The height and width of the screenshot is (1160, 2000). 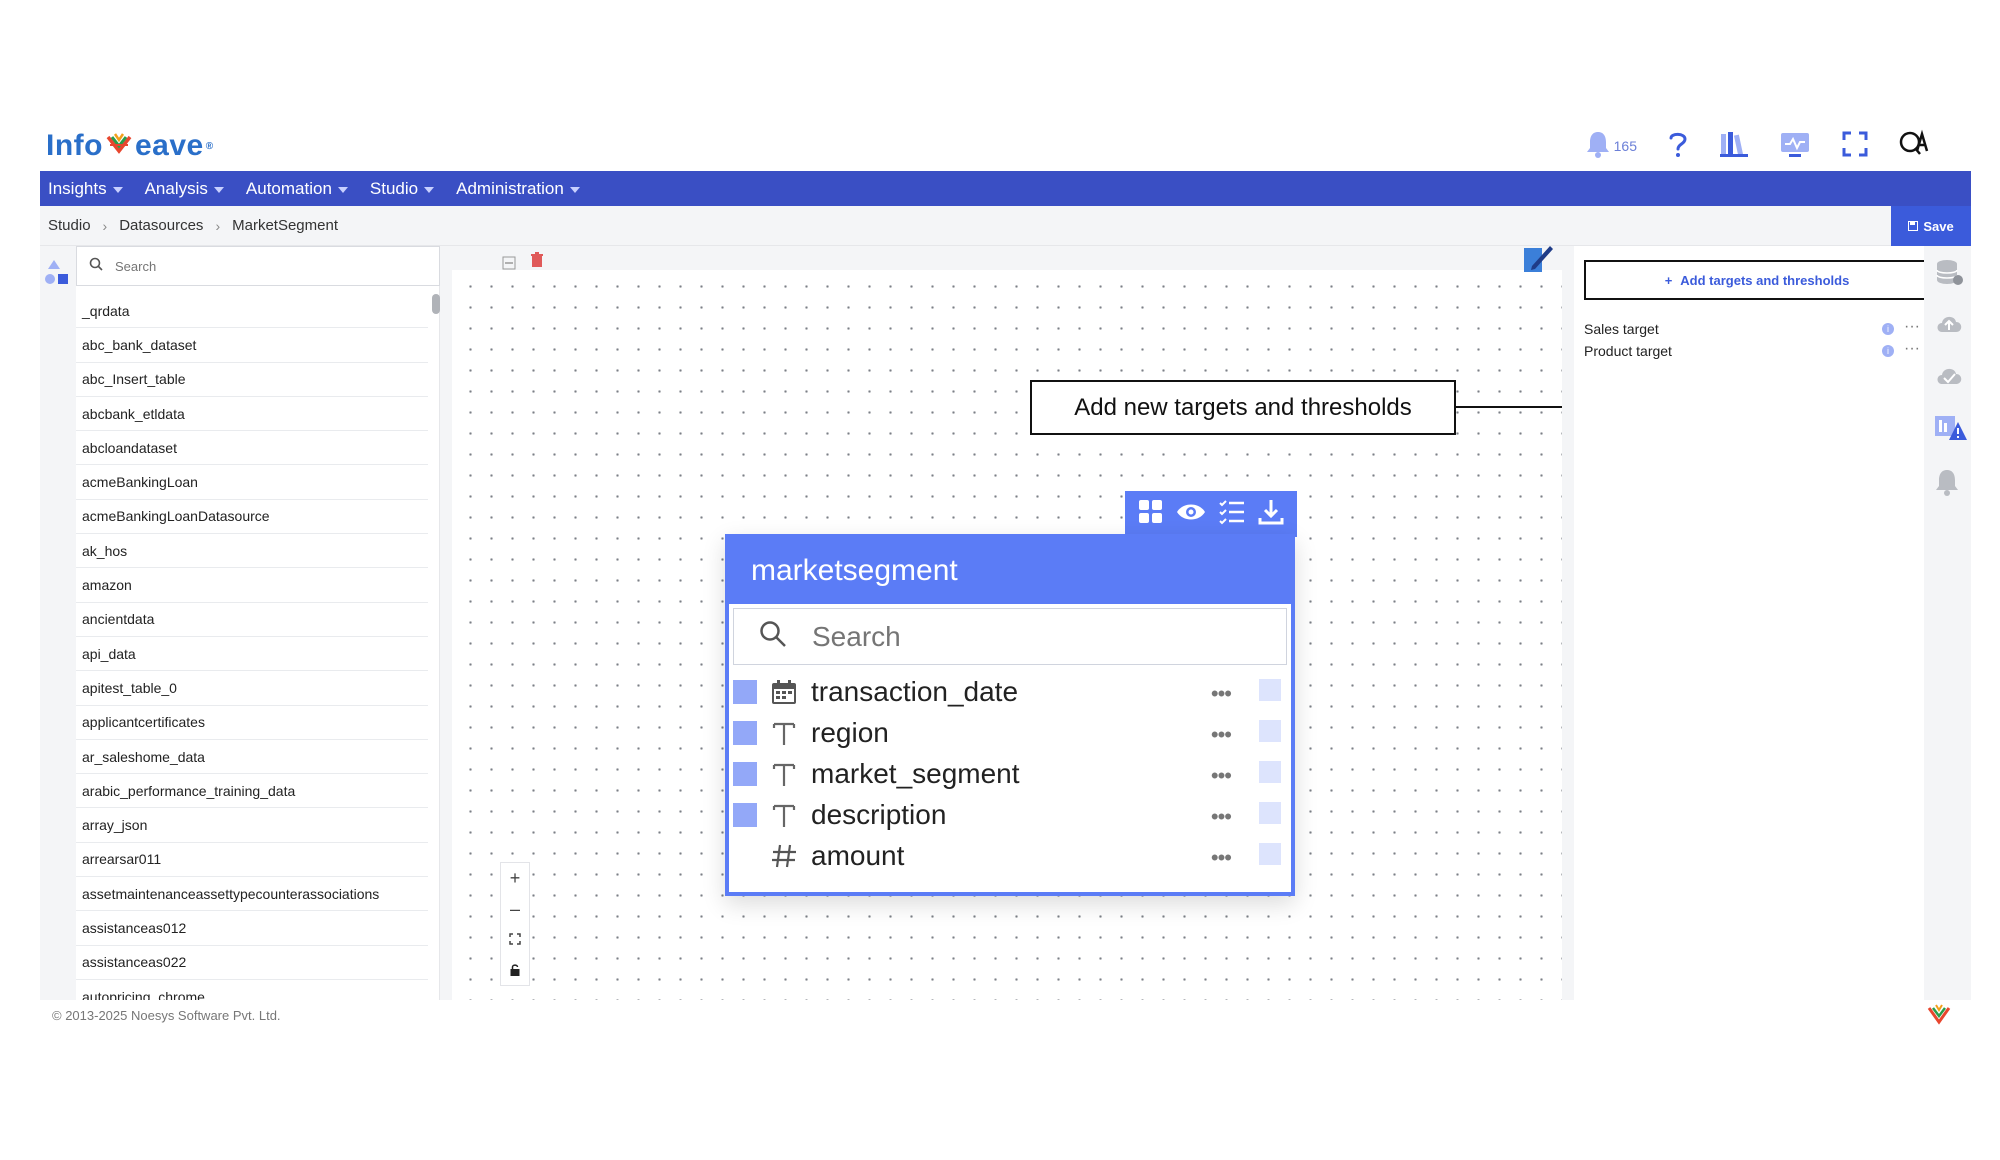 What do you see at coordinates (784, 856) in the screenshot?
I see `number-type-icon` at bounding box center [784, 856].